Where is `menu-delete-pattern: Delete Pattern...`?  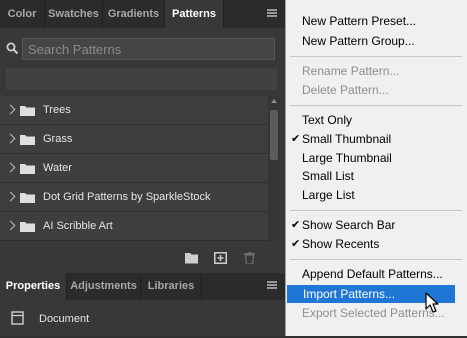
menu-delete-pattern: Delete Pattern... is located at coordinates (345, 90).